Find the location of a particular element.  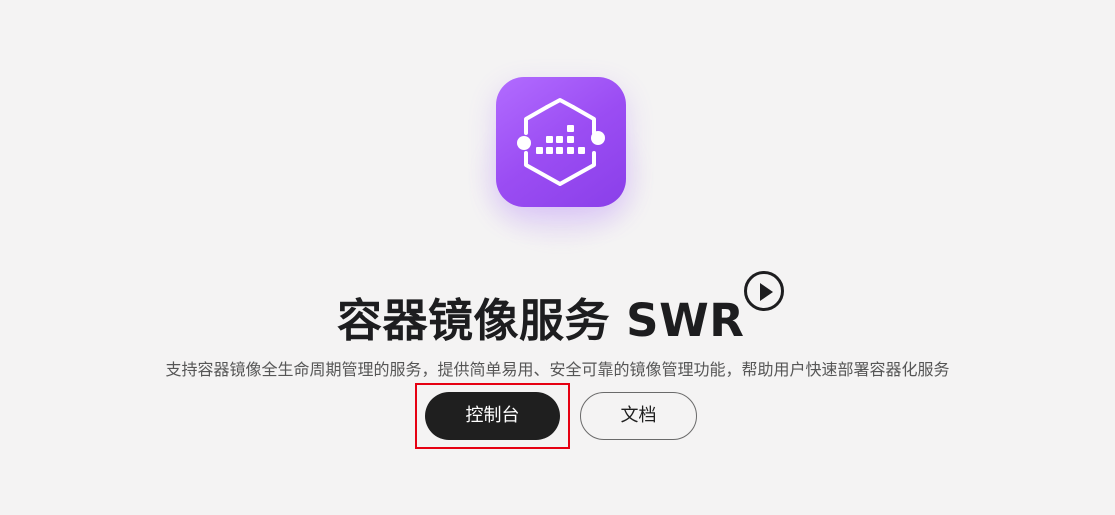

play-icon is located at coordinates (766, 292).